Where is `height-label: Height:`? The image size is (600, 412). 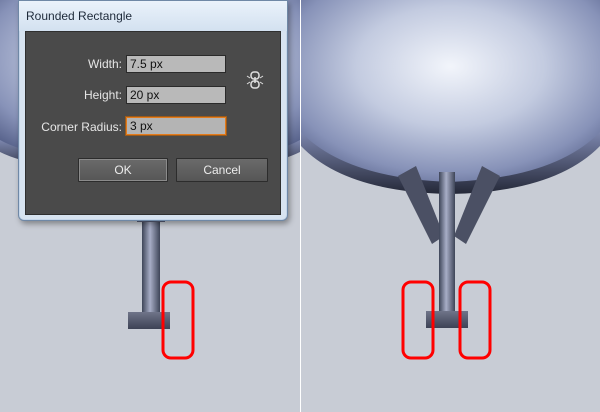
height-label: Height: is located at coordinates (102, 95).